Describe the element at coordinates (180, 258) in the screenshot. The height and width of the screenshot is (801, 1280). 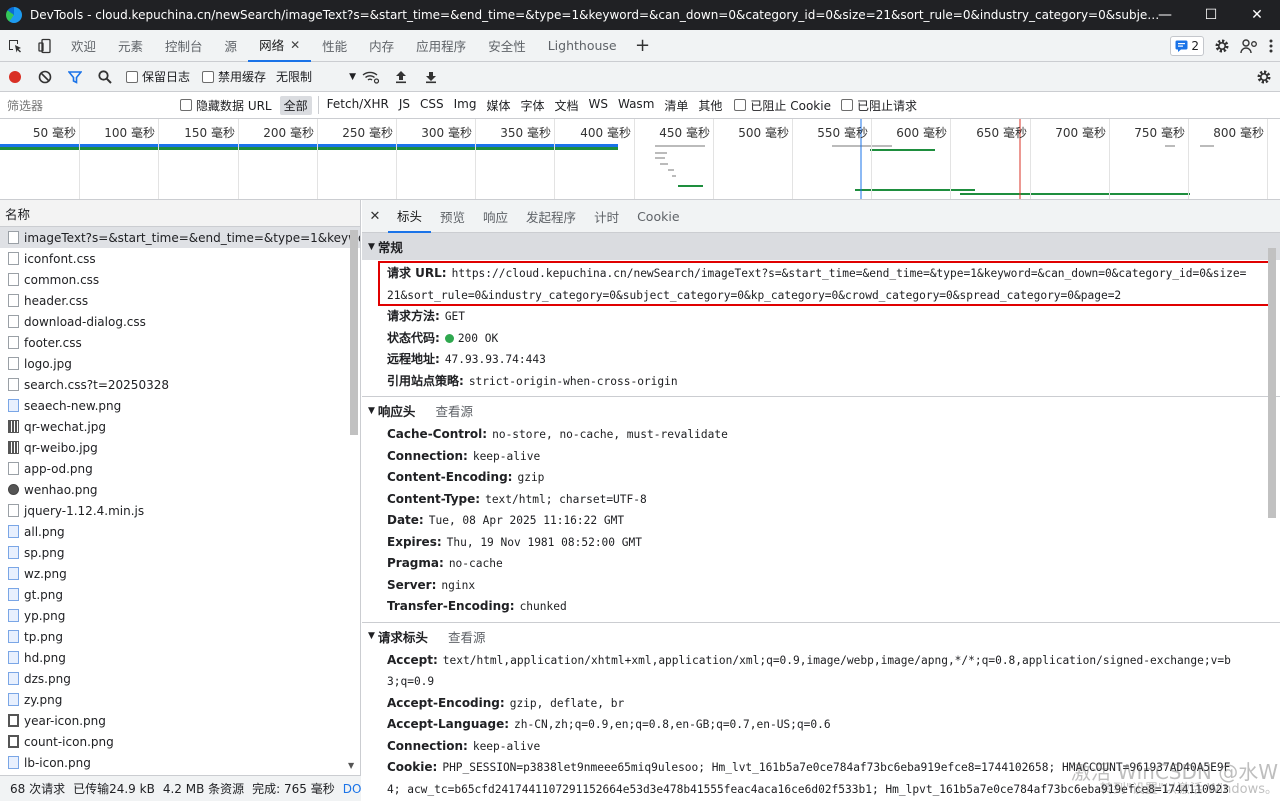
I see `request-row: iconfont.css` at that location.